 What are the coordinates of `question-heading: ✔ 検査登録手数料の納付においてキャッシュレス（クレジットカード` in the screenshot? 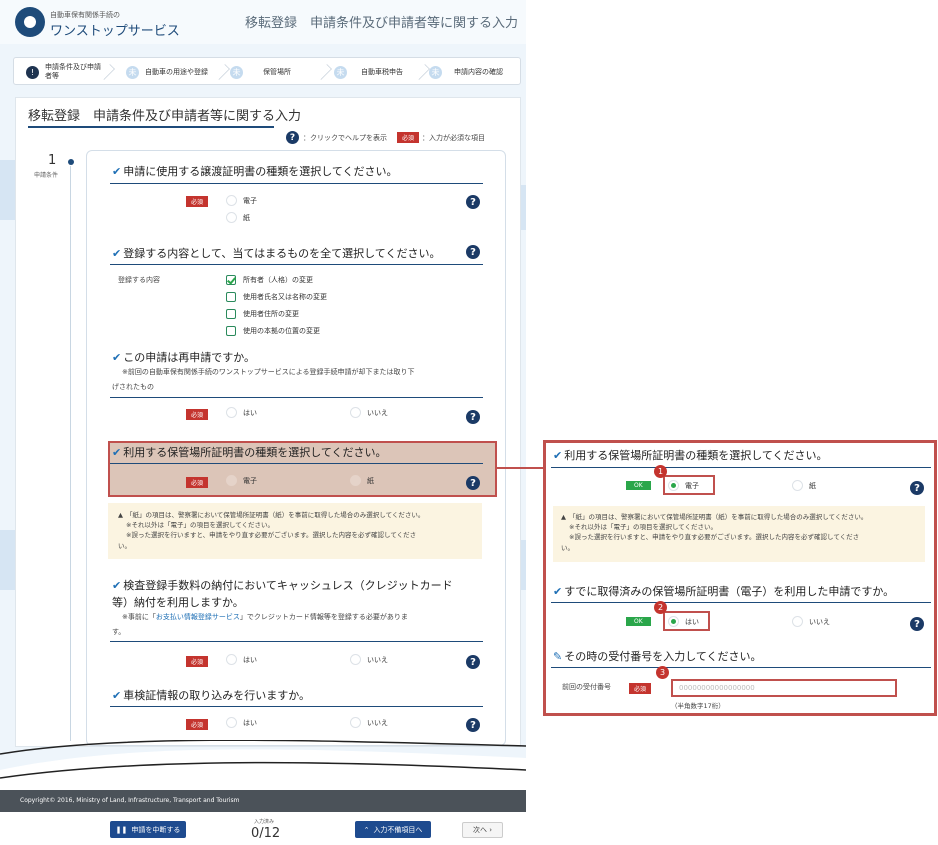 It's located at (282, 585).